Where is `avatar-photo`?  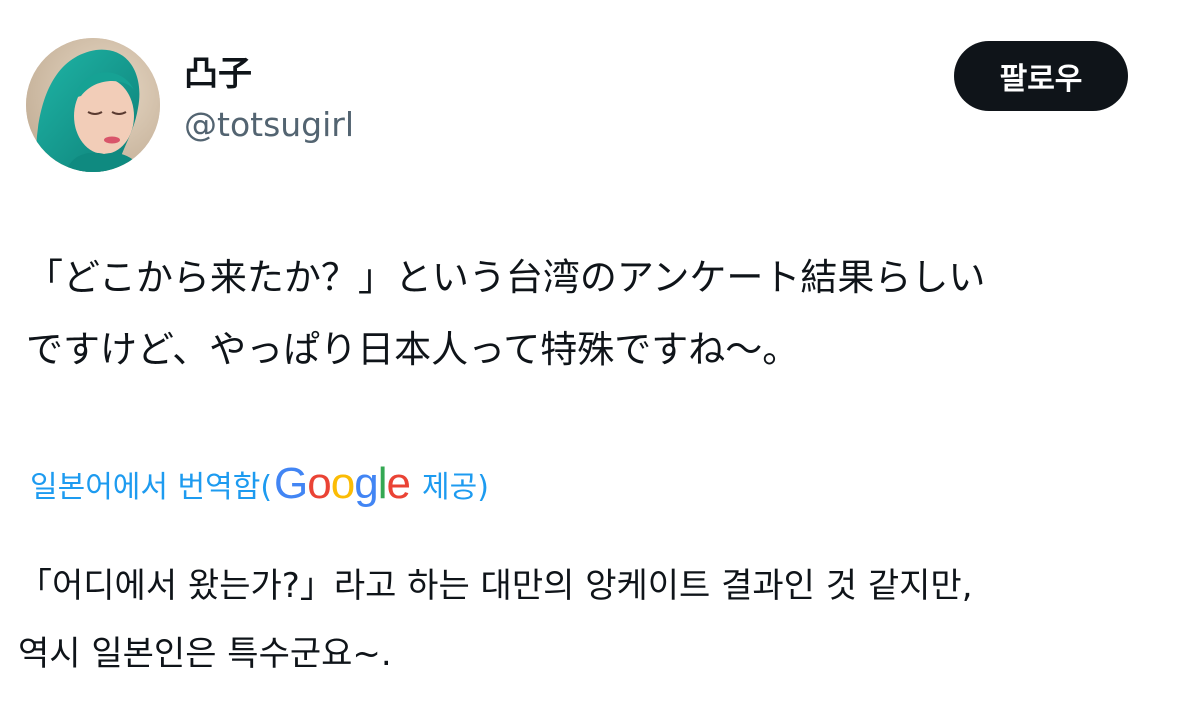
avatar-photo is located at coordinates (93, 105).